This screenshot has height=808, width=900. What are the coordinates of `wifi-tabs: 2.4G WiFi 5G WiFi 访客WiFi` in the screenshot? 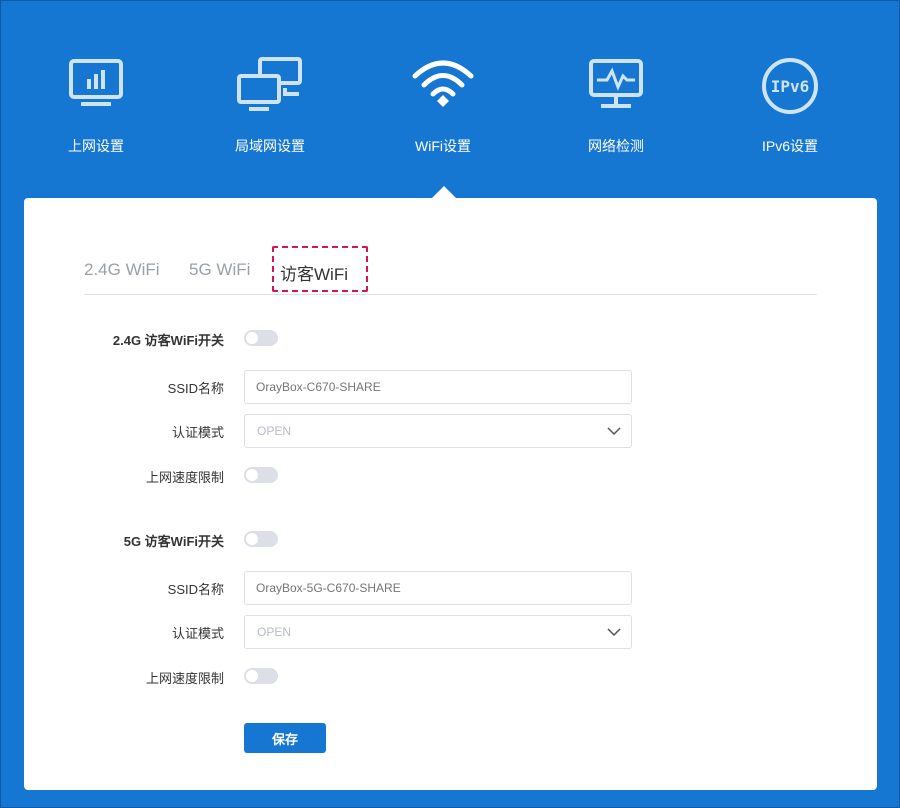 It's located at (450, 270).